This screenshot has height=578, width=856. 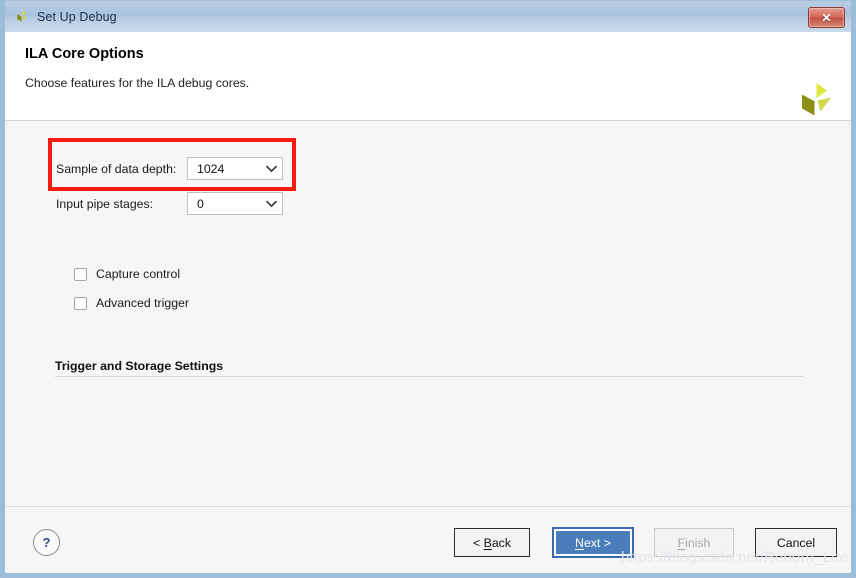 I want to click on title-bar: Set Up Debug ✕, so click(x=428, y=17).